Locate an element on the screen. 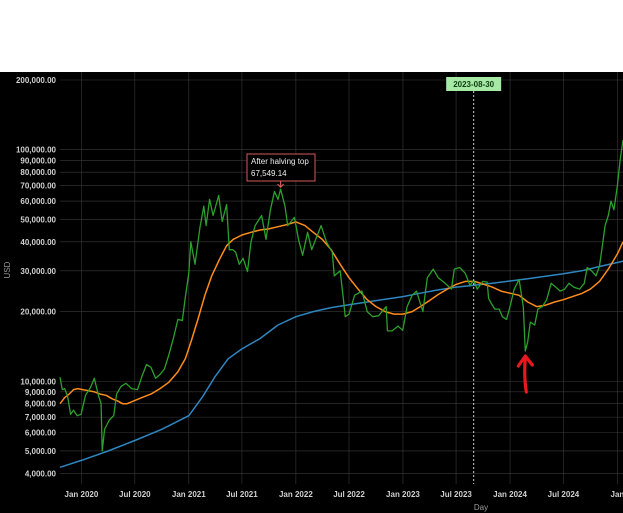 The image size is (623, 513). x-tick-label: Jul 2022 is located at coordinates (349, 494).